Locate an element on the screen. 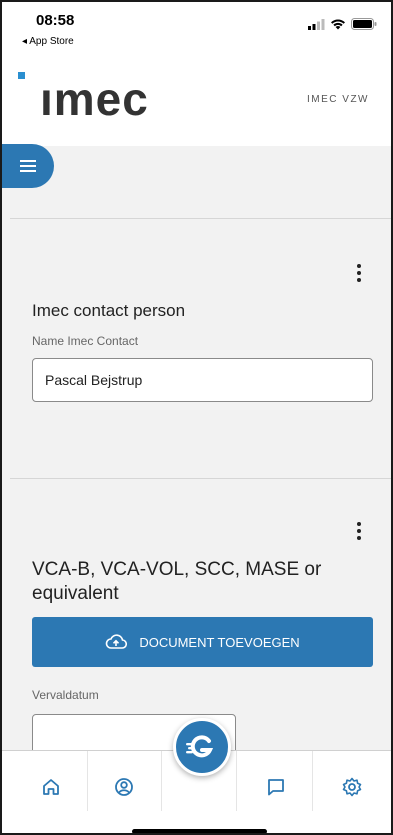 The height and width of the screenshot is (835, 393). status-bar: 08:58 ◂ App Store is located at coordinates (196, 26).